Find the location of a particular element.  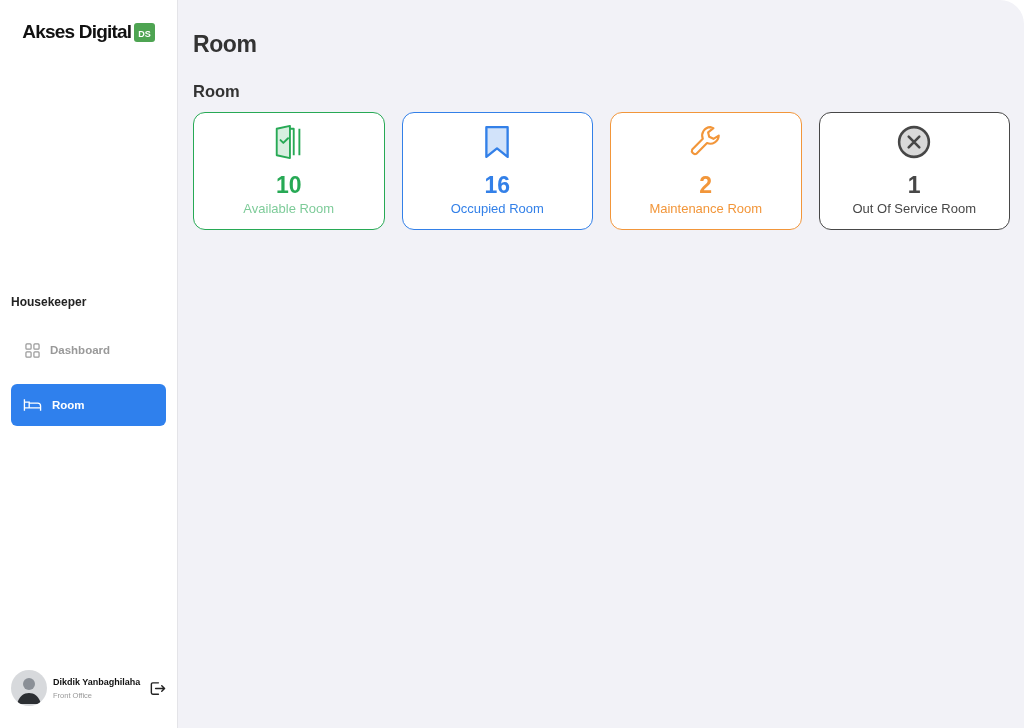

room-count: 1 is located at coordinates (914, 185).